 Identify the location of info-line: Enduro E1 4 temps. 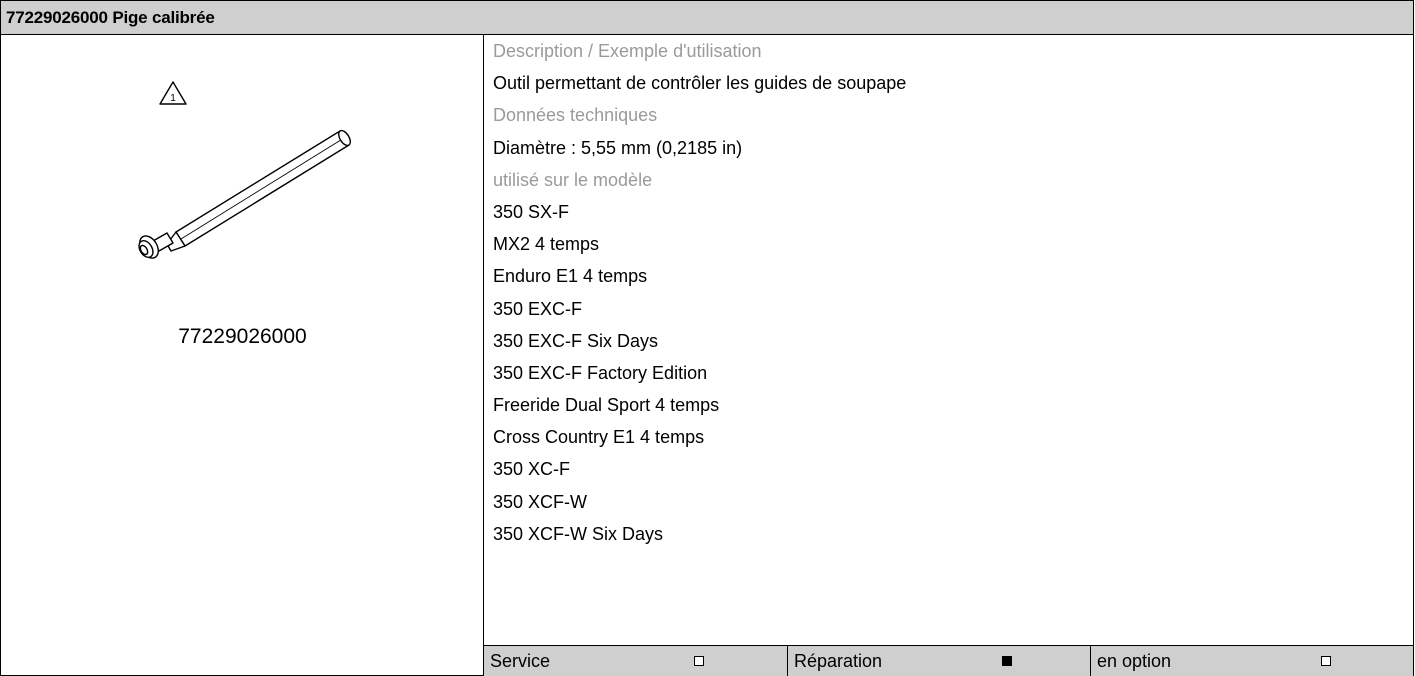
(570, 276).